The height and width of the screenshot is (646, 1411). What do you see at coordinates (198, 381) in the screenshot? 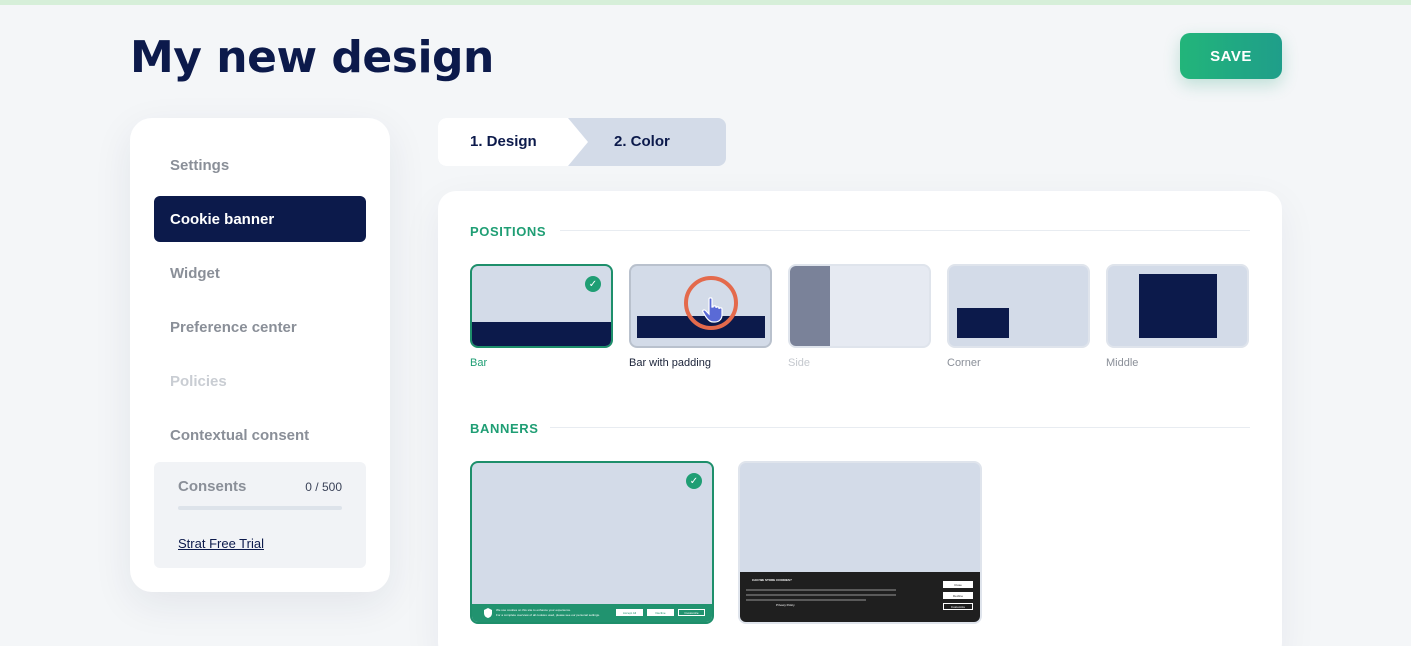
I see `sidebar-item-label: Policies` at bounding box center [198, 381].